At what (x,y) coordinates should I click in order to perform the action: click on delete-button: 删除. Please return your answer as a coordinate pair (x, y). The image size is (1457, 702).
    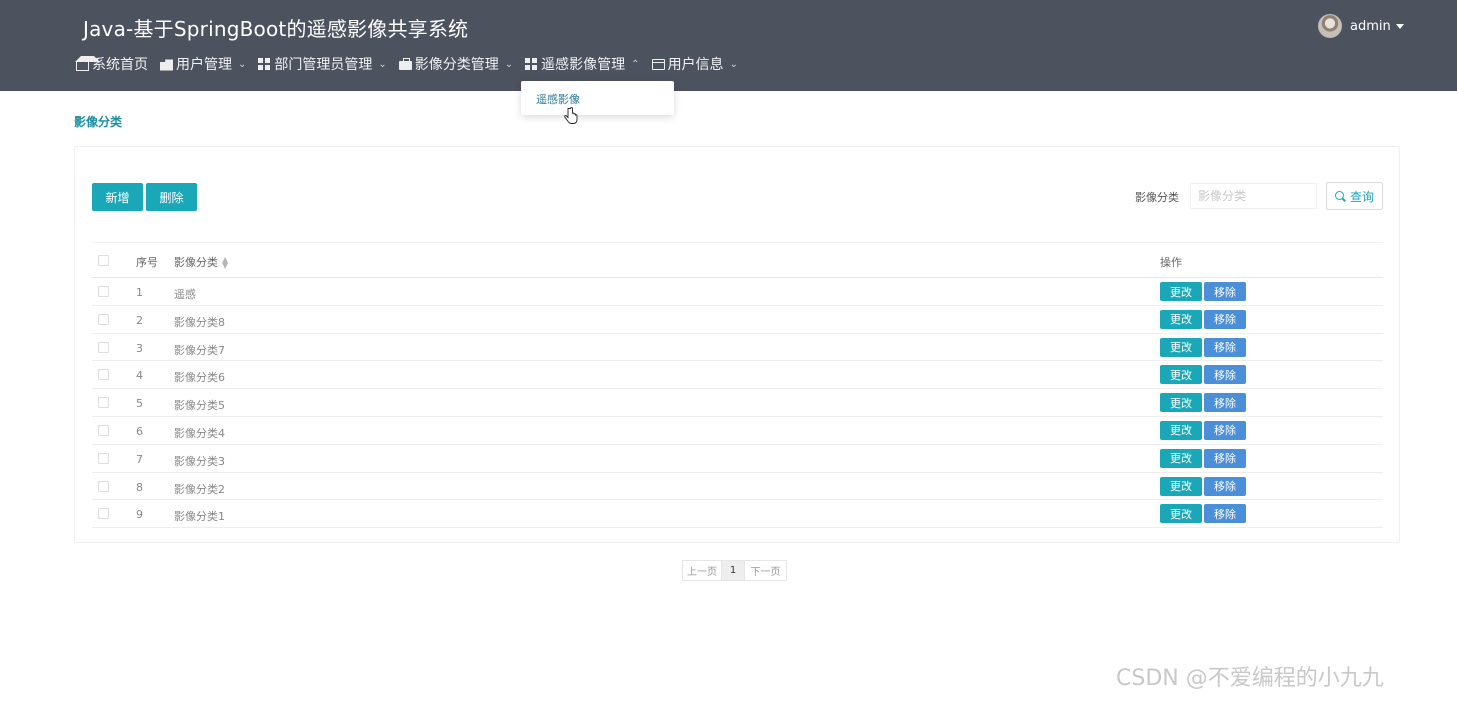
    Looking at the image, I should click on (171, 197).